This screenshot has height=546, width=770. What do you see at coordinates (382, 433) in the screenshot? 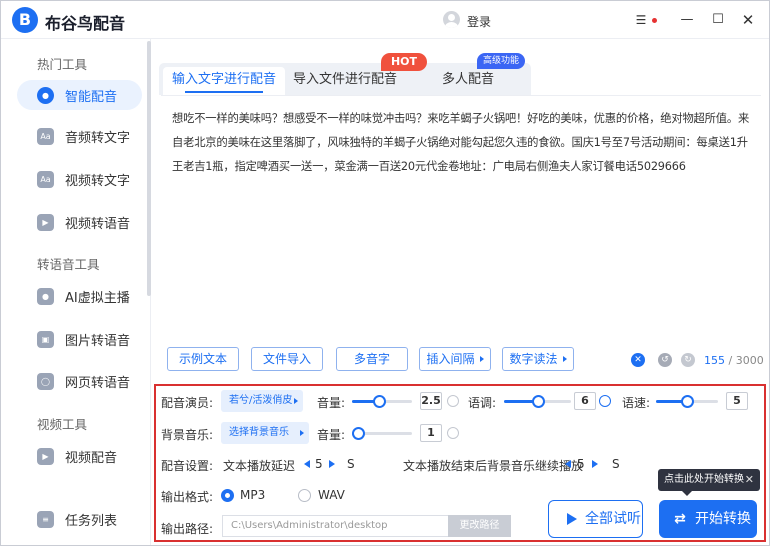
I see `bgm-volume-slider` at bounding box center [382, 433].